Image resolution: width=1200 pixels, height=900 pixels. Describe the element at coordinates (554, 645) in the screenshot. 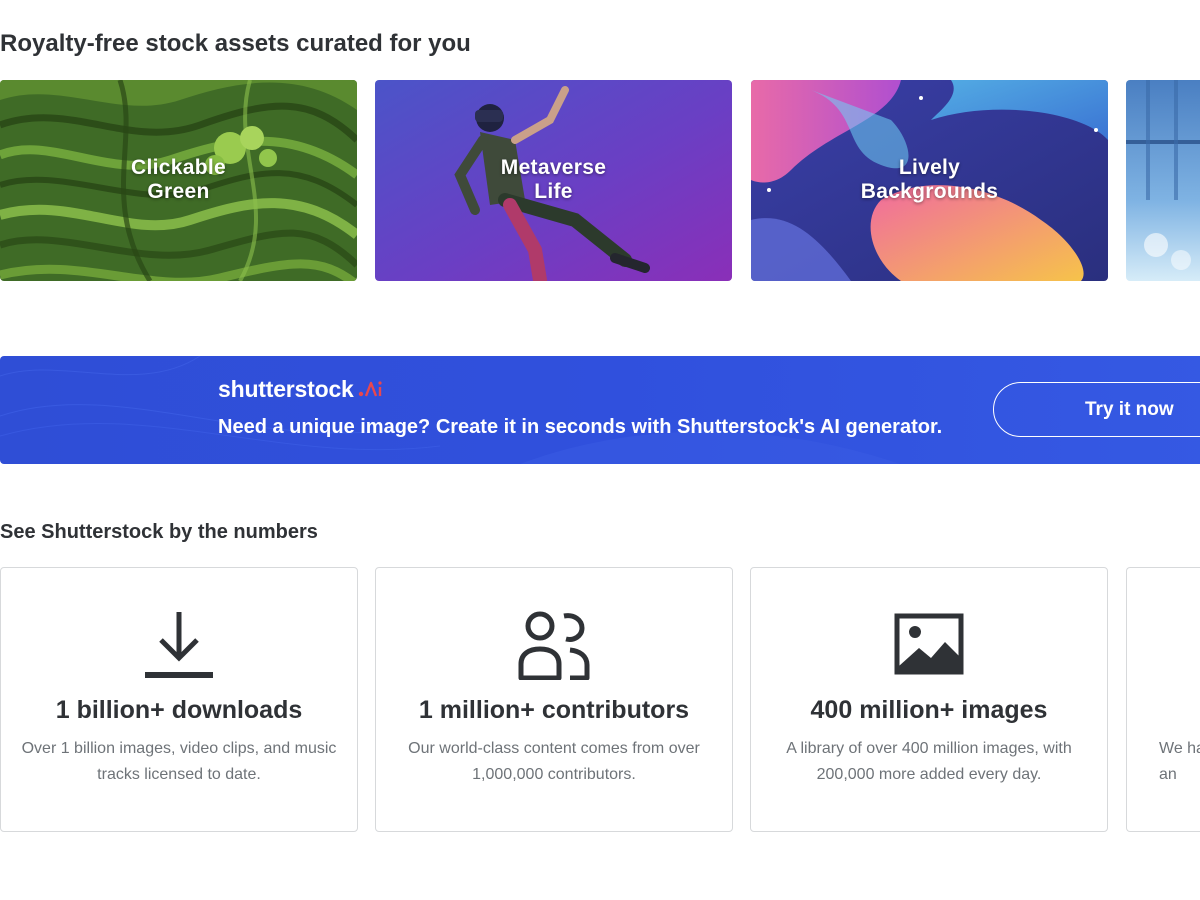

I see `contributors-icon` at that location.